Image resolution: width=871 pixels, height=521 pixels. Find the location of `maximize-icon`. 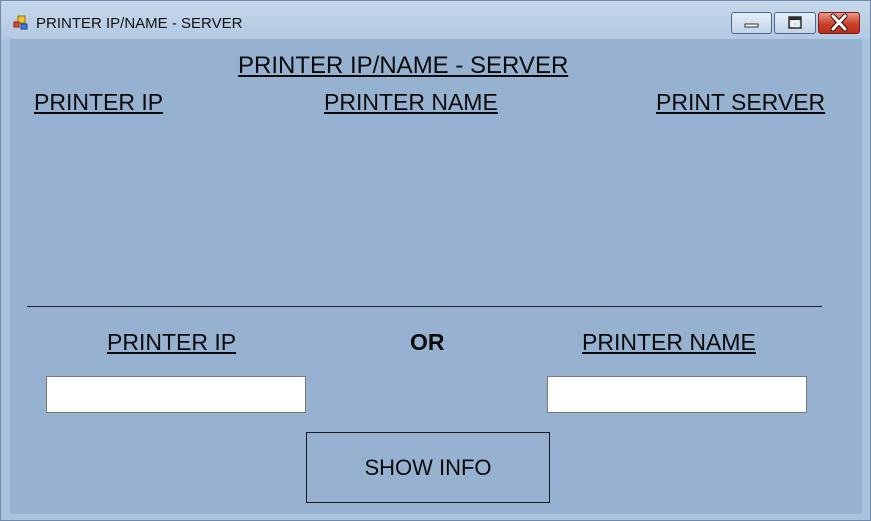

maximize-icon is located at coordinates (795, 22).